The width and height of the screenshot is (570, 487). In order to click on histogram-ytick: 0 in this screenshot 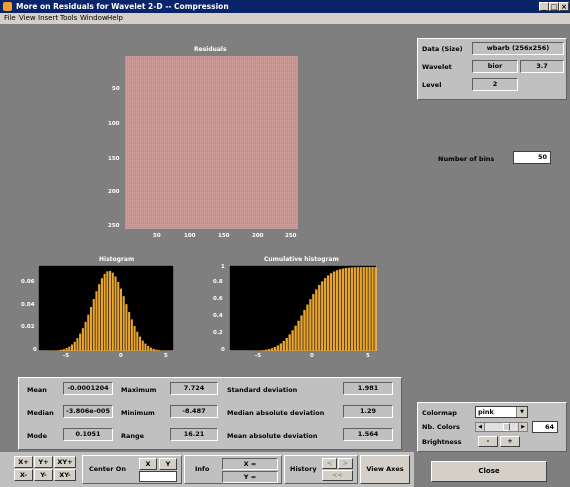, I will do `click(35, 350)`.